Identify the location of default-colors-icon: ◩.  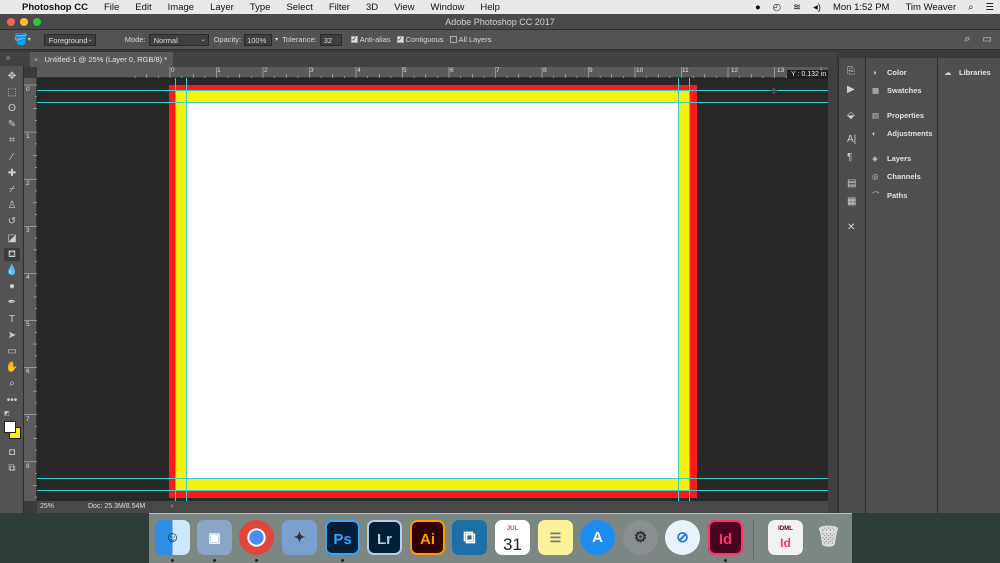
(7, 413).